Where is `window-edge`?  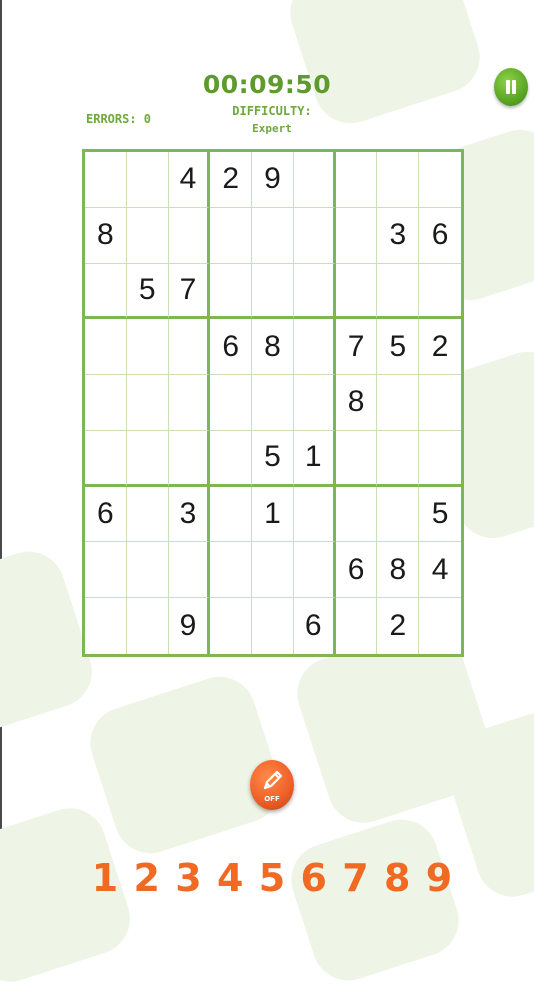
window-edge is located at coordinates (1, 475).